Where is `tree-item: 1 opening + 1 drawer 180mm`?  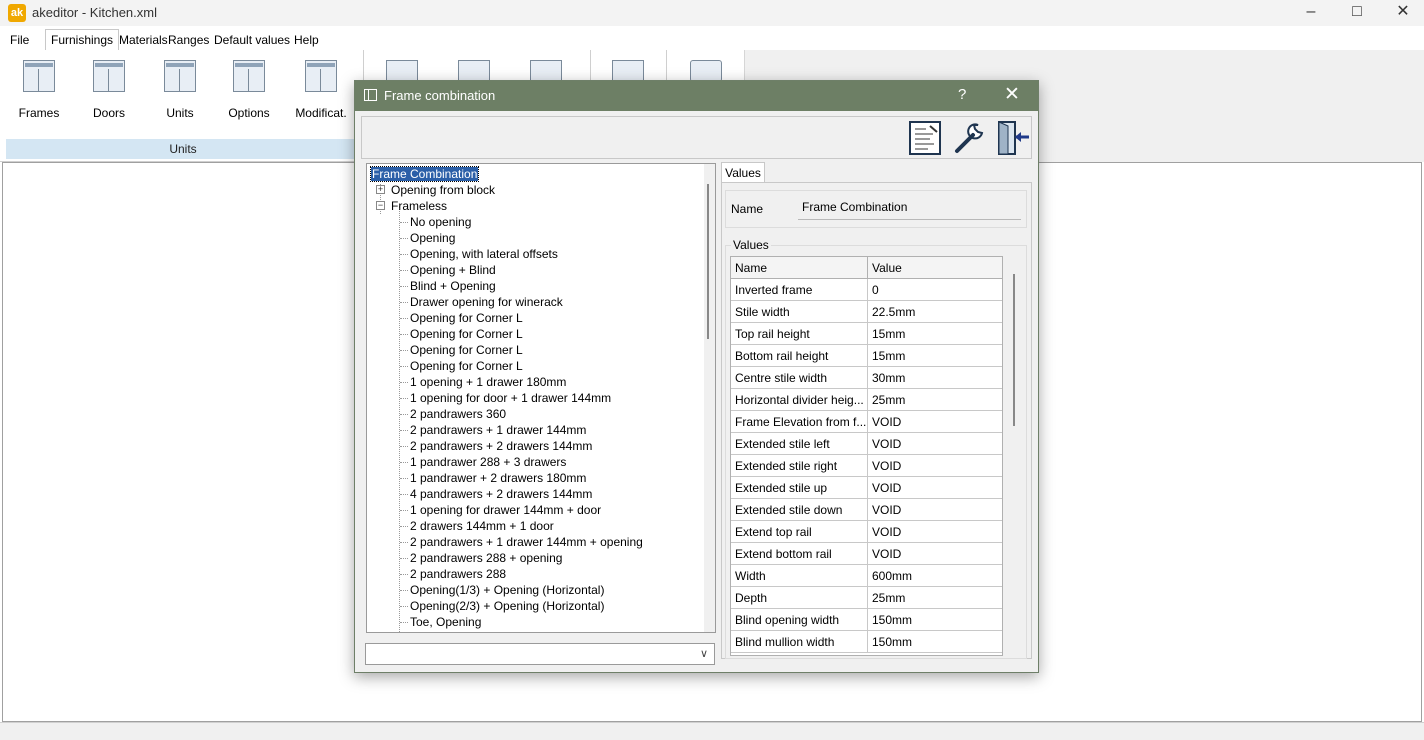 tree-item: 1 opening + 1 drawer 180mm is located at coordinates (488, 382).